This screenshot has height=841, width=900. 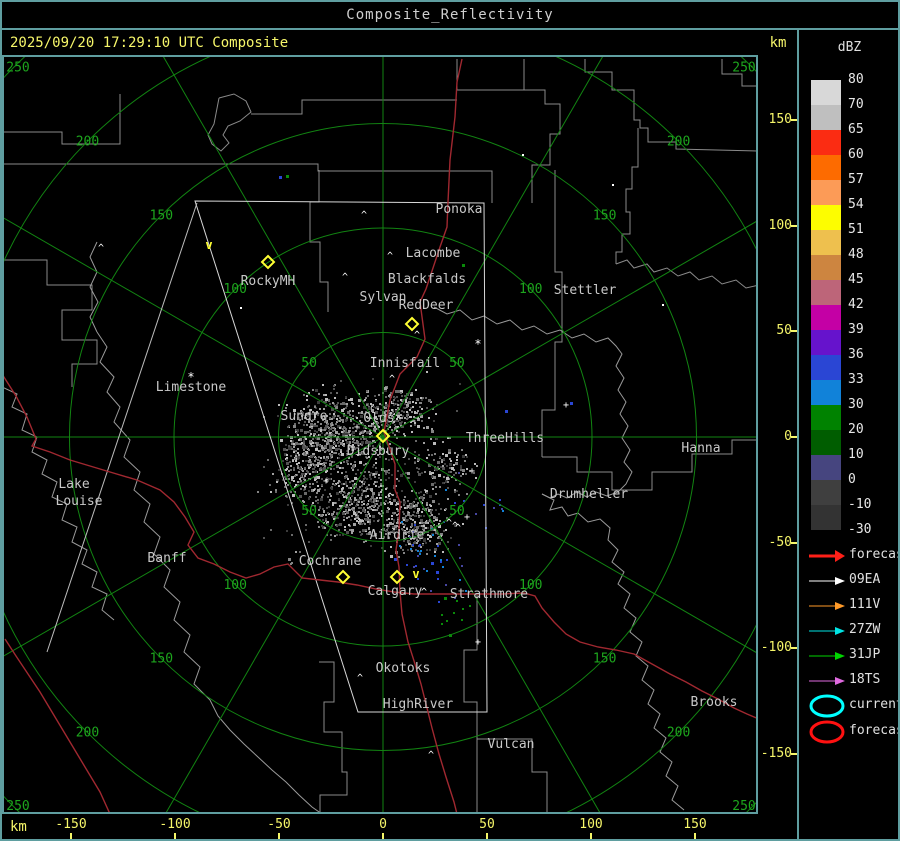 I want to click on legend-label: 18TS, so click(x=865, y=679).